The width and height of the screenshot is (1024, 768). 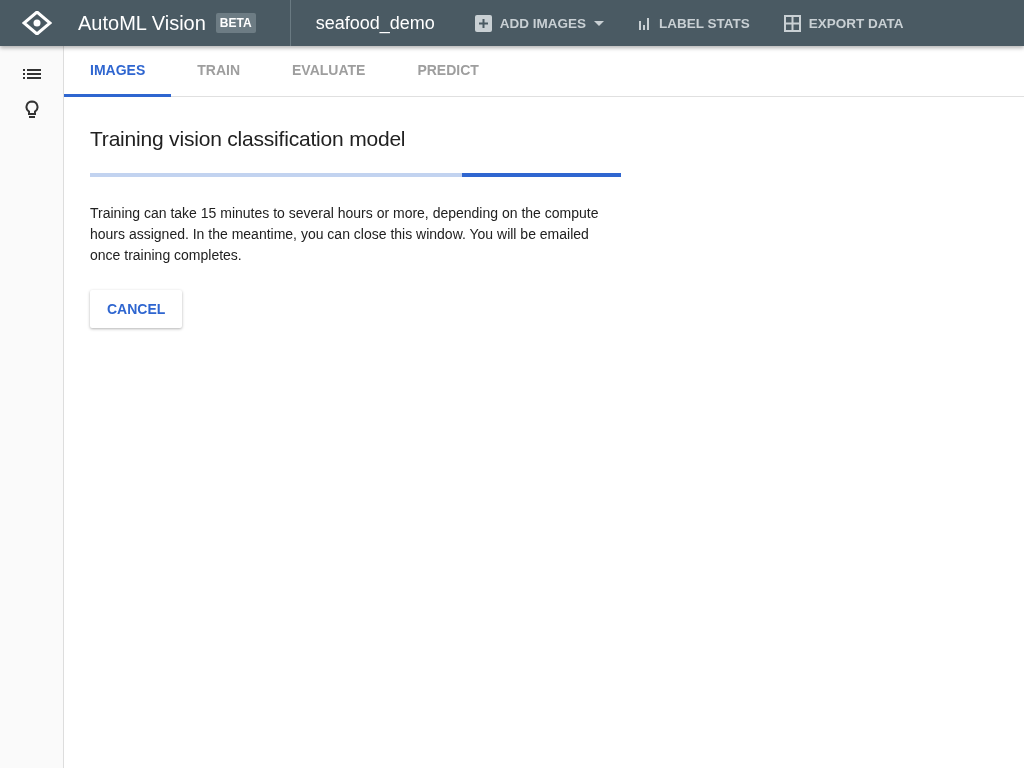 I want to click on caret-icon, so click(x=599, y=23).